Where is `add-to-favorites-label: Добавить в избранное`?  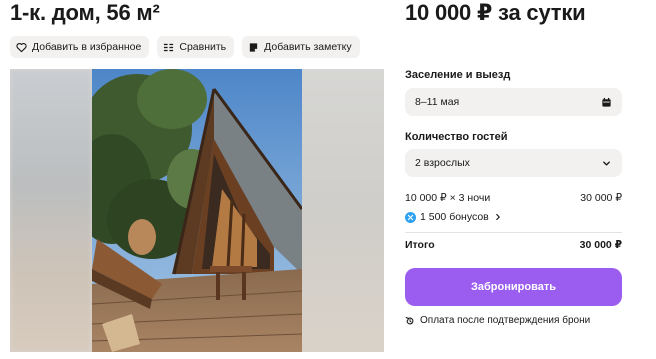 add-to-favorites-label: Добавить в избранное is located at coordinates (87, 47).